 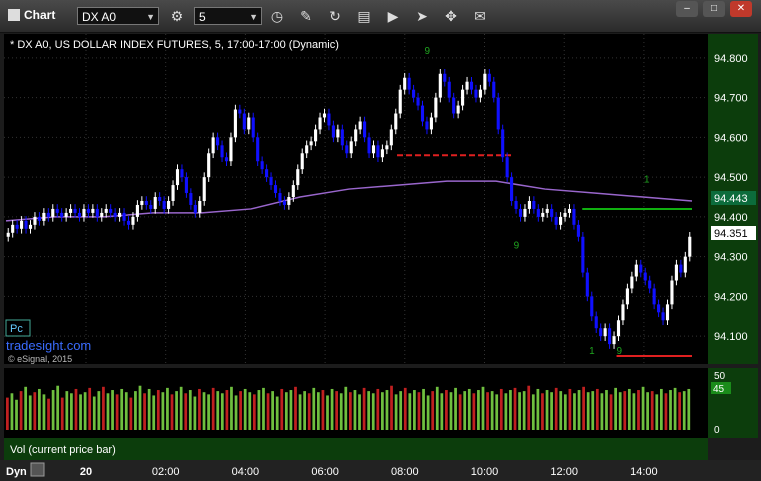 What do you see at coordinates (427, 51) in the screenshot?
I see `setup-digit: 9` at bounding box center [427, 51].